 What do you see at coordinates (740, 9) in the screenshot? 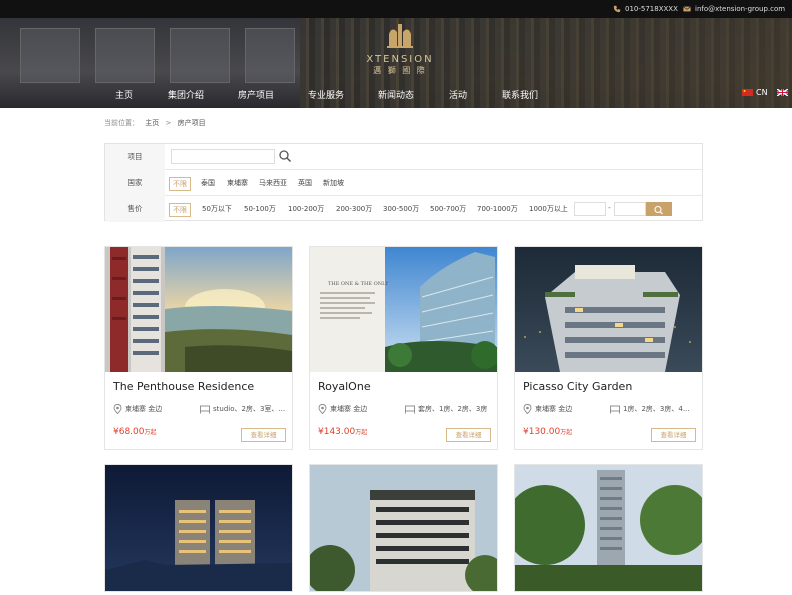
I see `email-text: info@xtension-group.com` at bounding box center [740, 9].